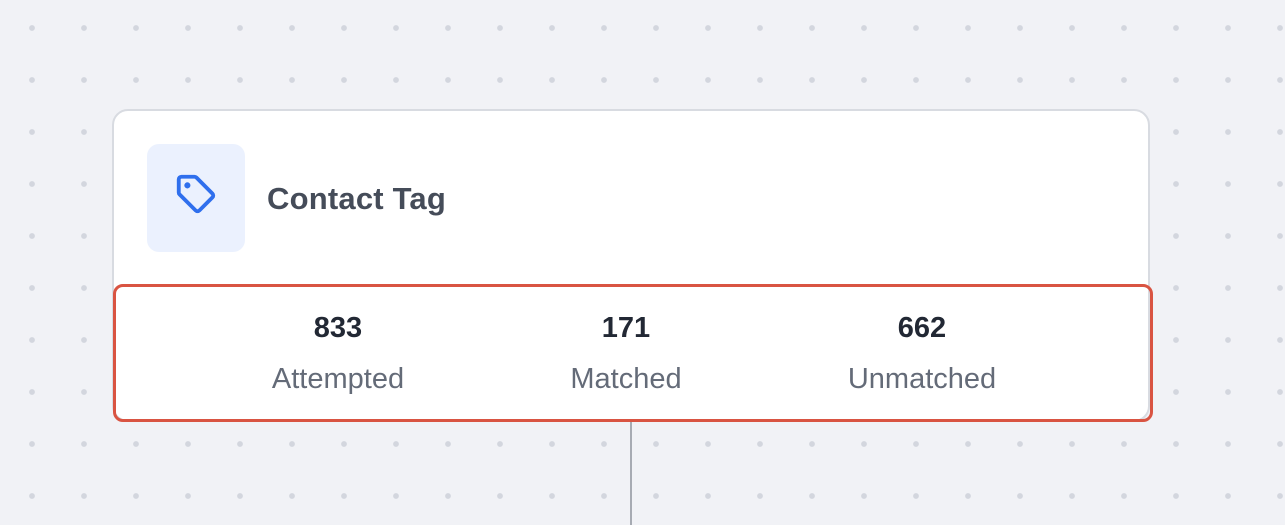 The width and height of the screenshot is (1285, 525). I want to click on stat-matched-label: Matched, so click(626, 379).